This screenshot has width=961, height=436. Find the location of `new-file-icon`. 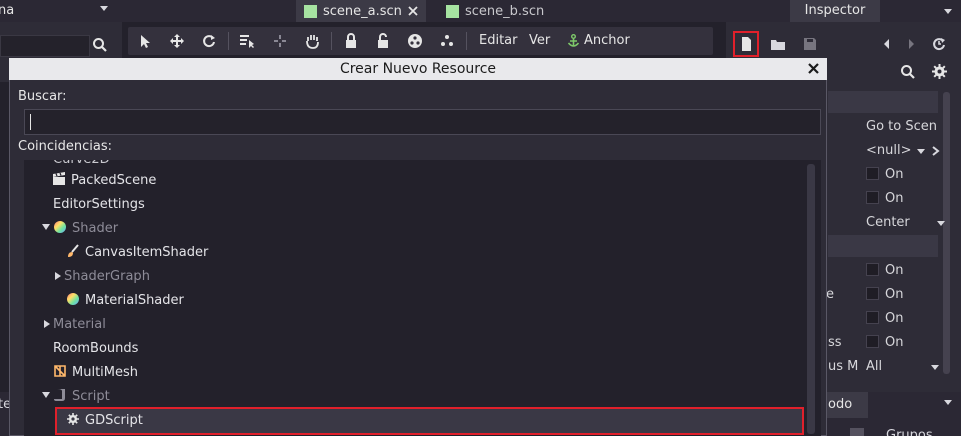

new-file-icon is located at coordinates (746, 44).